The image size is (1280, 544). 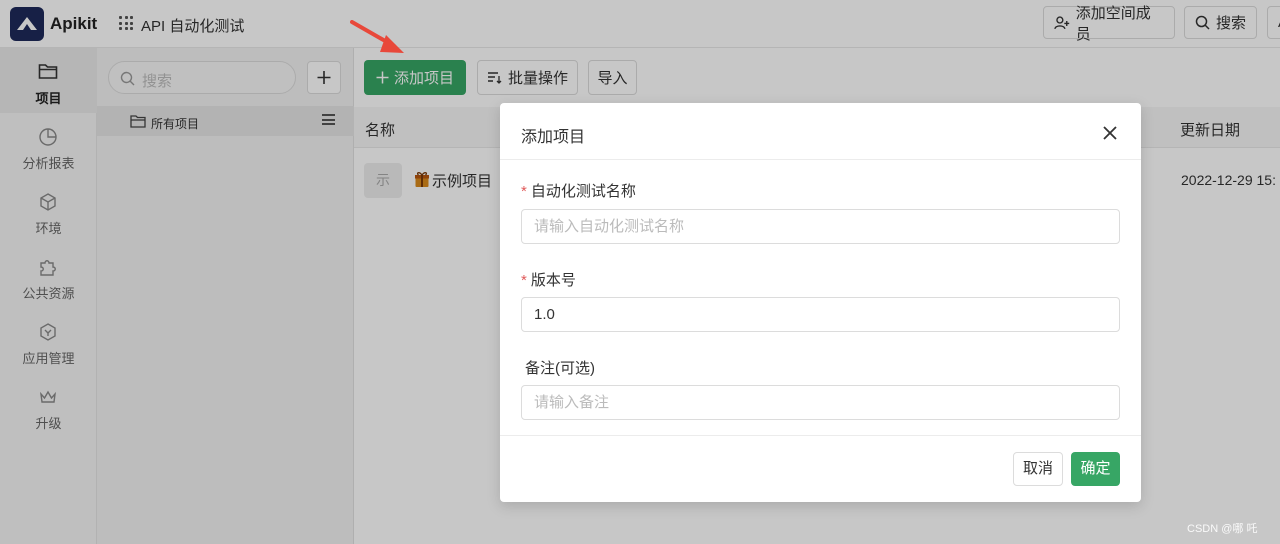 What do you see at coordinates (553, 280) in the screenshot?
I see `version-label-text: 版本号` at bounding box center [553, 280].